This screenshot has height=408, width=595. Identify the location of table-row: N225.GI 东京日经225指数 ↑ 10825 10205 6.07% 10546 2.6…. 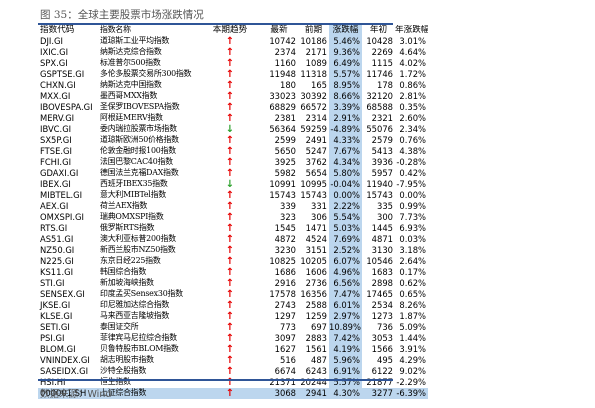
(233, 261).